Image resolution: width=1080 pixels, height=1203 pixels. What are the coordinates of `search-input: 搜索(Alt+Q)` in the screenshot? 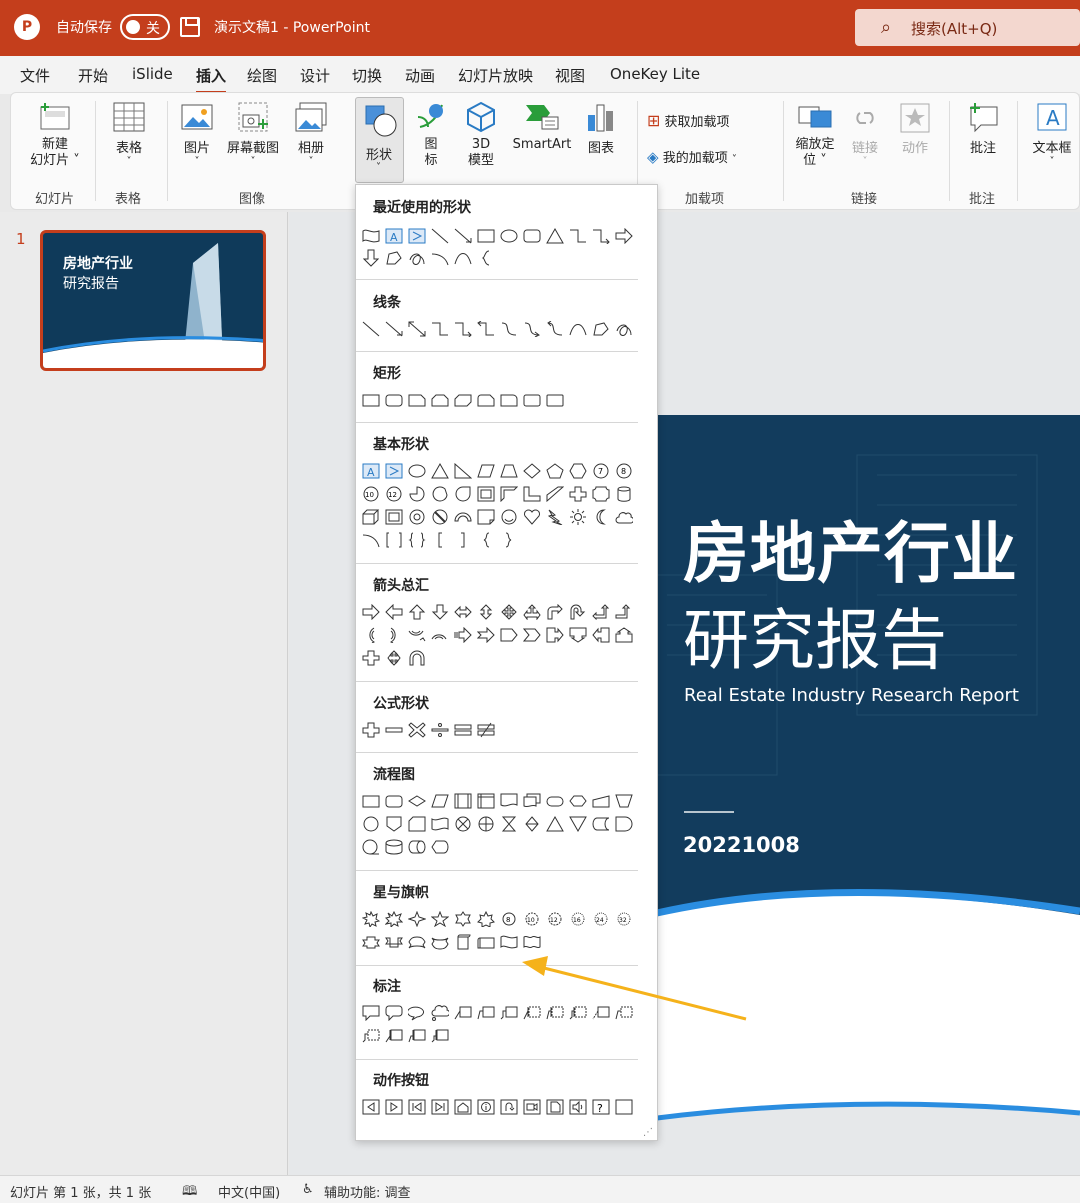 It's located at (954, 28).